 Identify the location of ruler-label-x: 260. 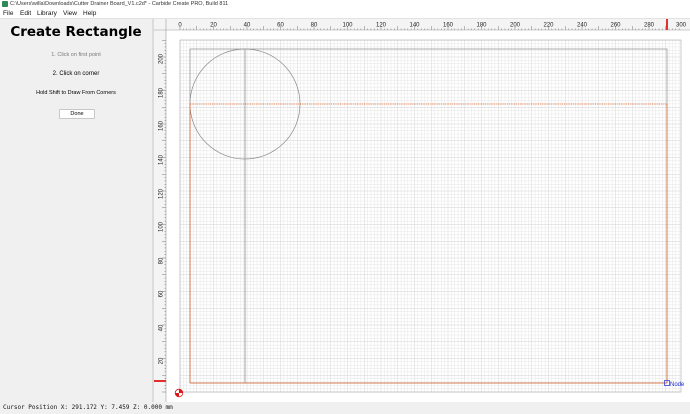
(615, 26).